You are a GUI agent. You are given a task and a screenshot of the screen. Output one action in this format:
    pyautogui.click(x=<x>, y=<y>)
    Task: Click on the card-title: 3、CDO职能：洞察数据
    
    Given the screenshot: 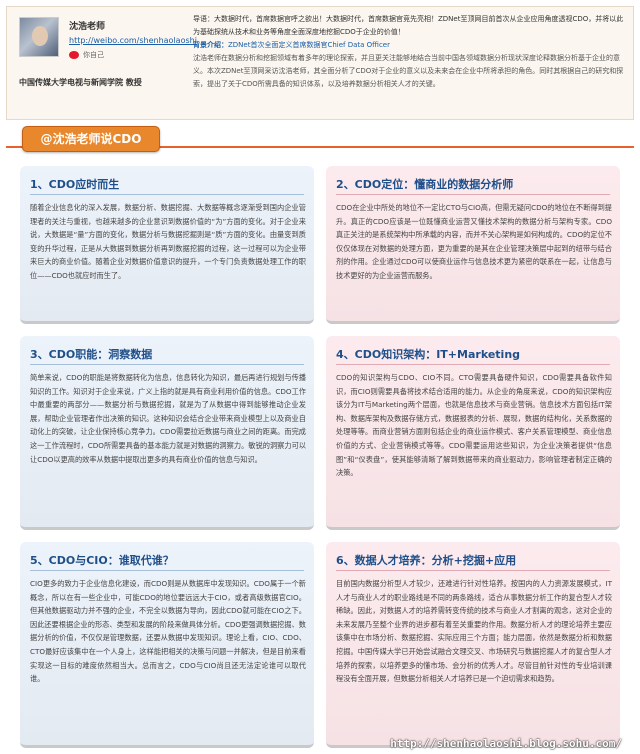 What is the action you would take?
    pyautogui.click(x=91, y=354)
    